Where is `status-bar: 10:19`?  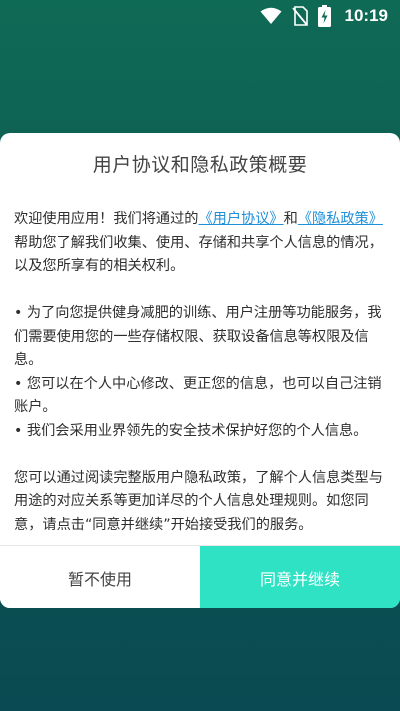 status-bar: 10:19 is located at coordinates (200, 16).